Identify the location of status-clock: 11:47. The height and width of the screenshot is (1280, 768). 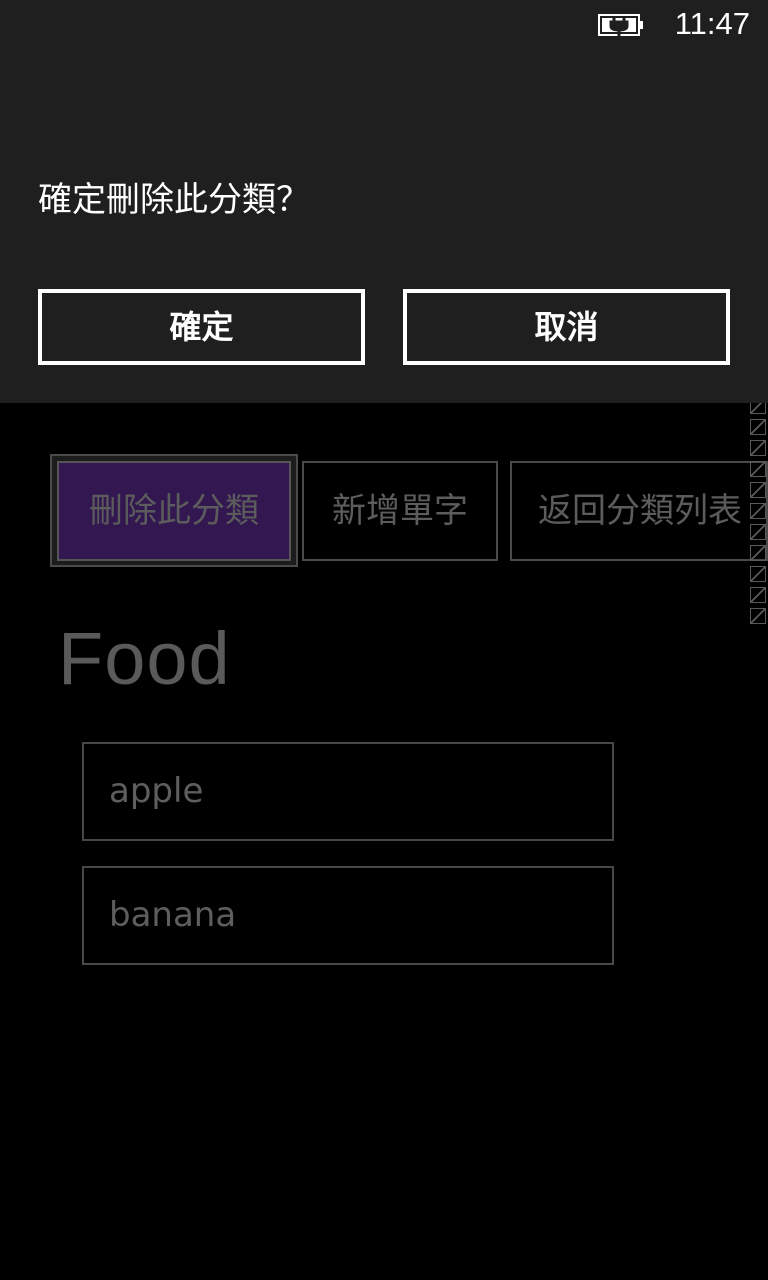
(712, 23).